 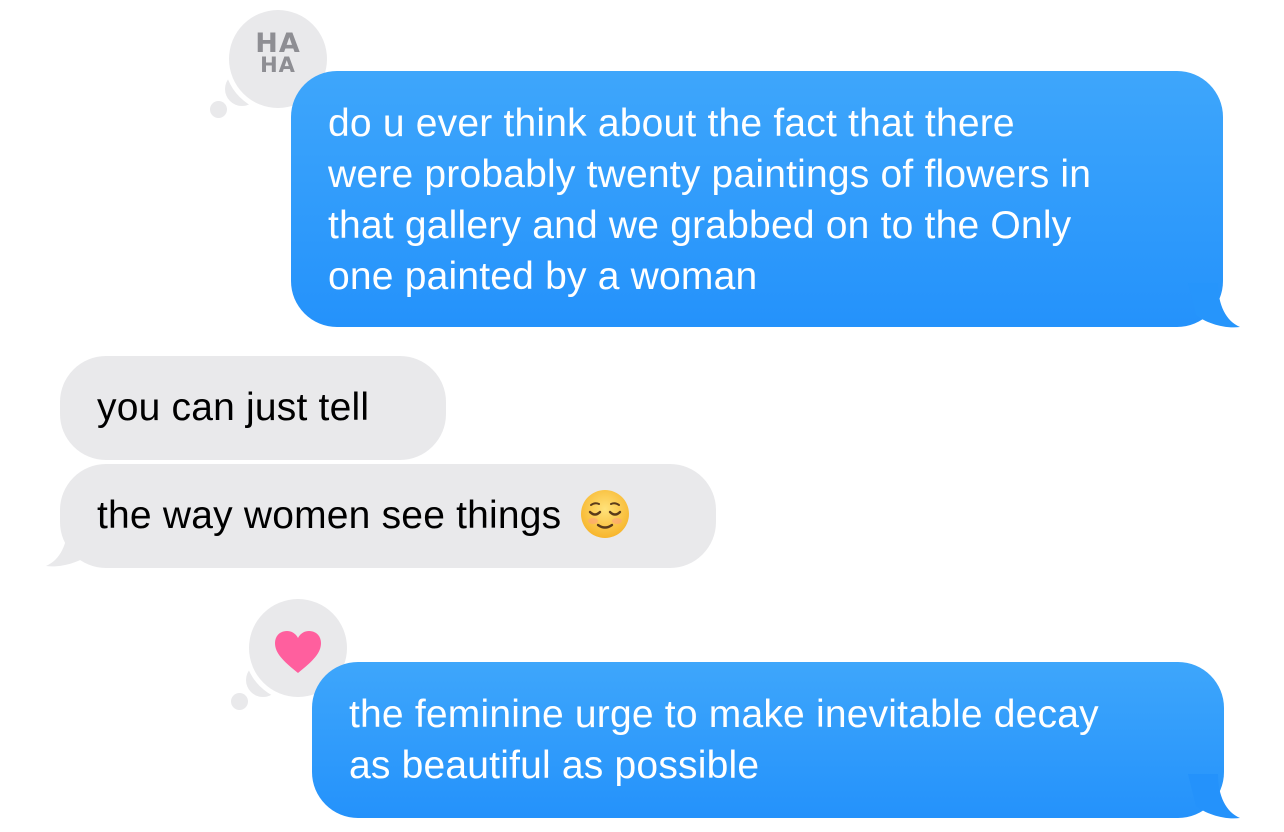 I want to click on received-message-bubble: you can just tell, so click(x=253, y=408).